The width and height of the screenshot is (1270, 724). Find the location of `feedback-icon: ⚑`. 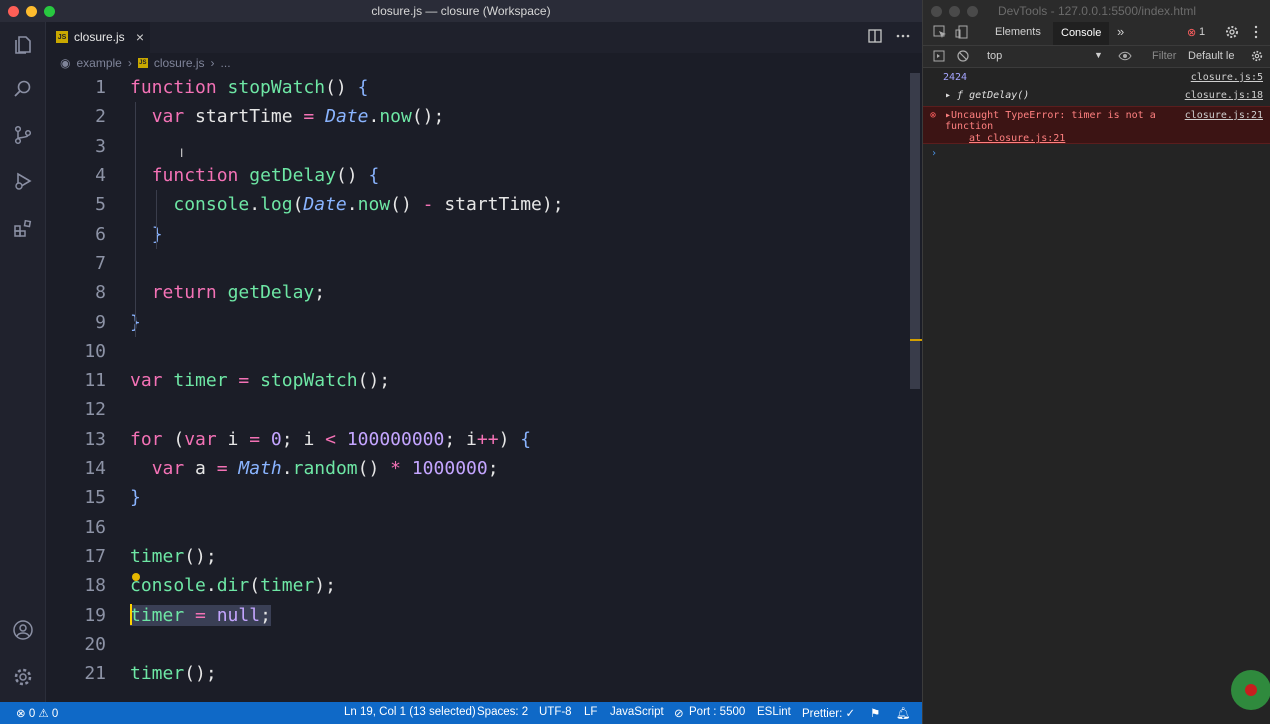

feedback-icon: ⚑ is located at coordinates (875, 713).